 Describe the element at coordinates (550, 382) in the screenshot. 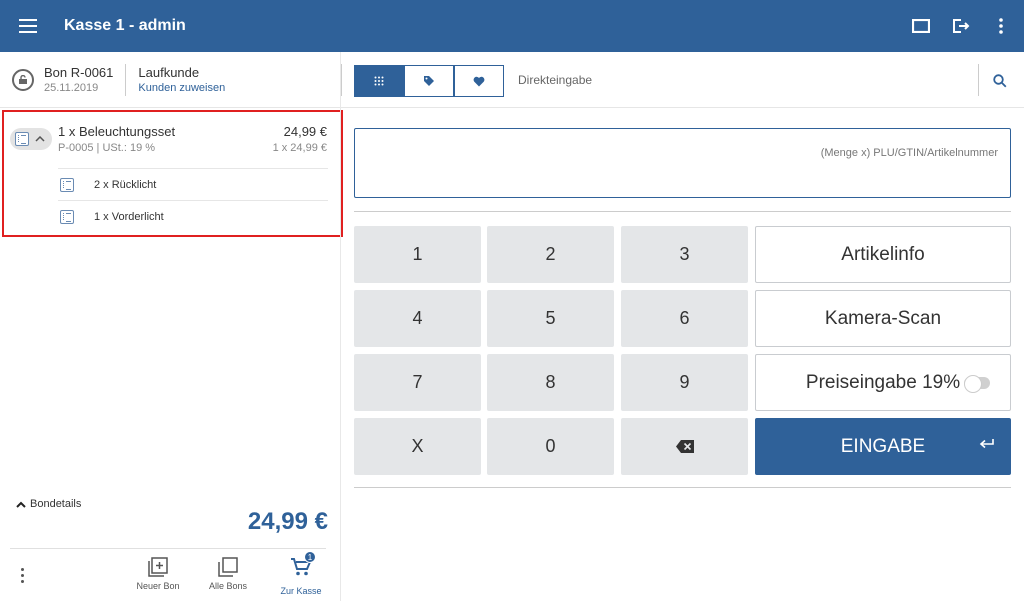

I see `key-8: 8` at that location.